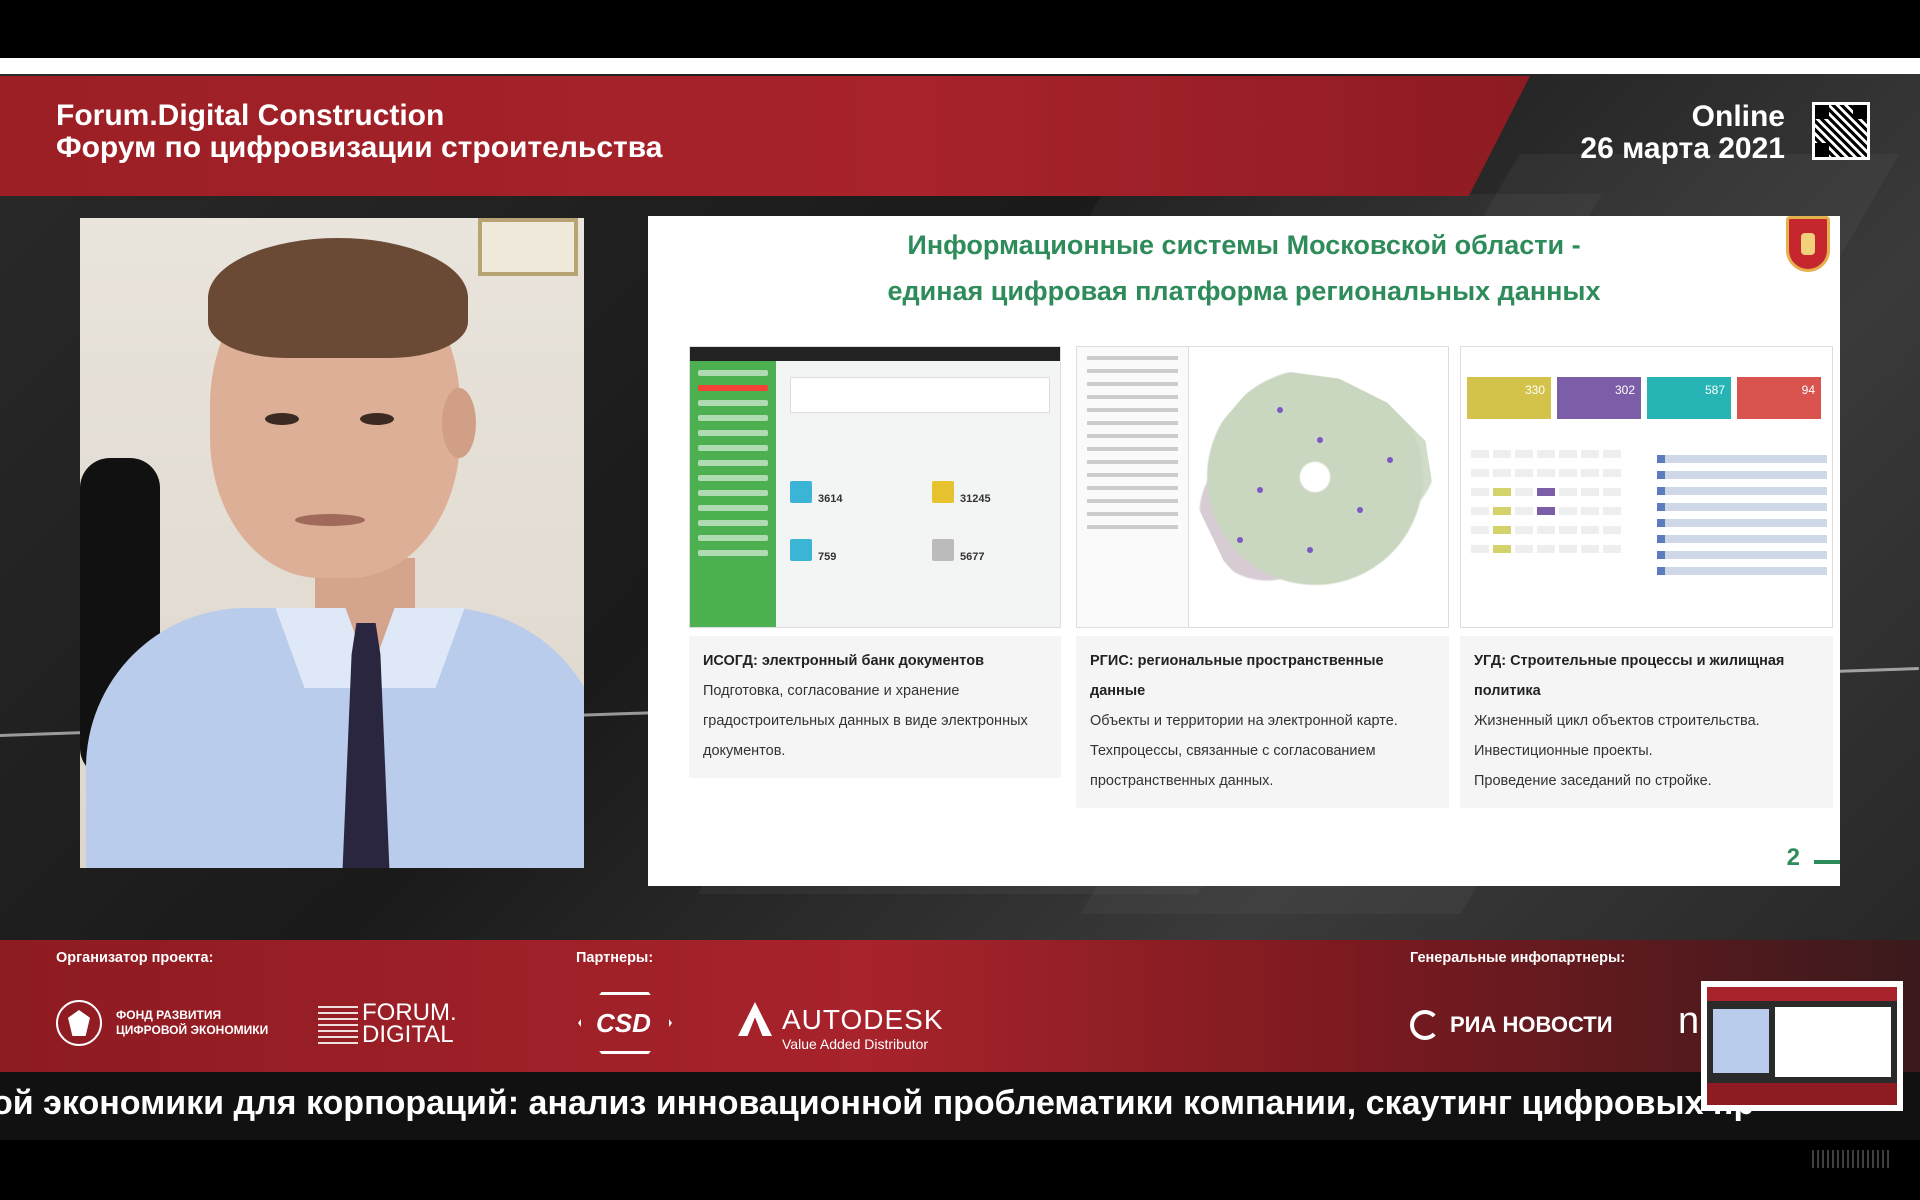 Image resolution: width=1920 pixels, height=1200 pixels. What do you see at coordinates (528, 247) in the screenshot?
I see `wall-frame` at bounding box center [528, 247].